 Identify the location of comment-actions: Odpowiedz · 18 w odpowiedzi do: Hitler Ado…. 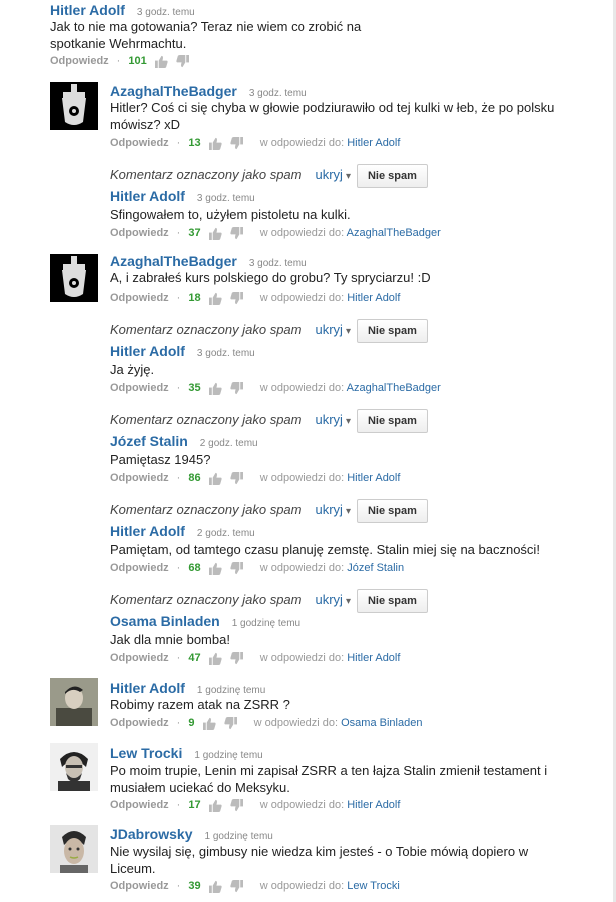
(255, 298).